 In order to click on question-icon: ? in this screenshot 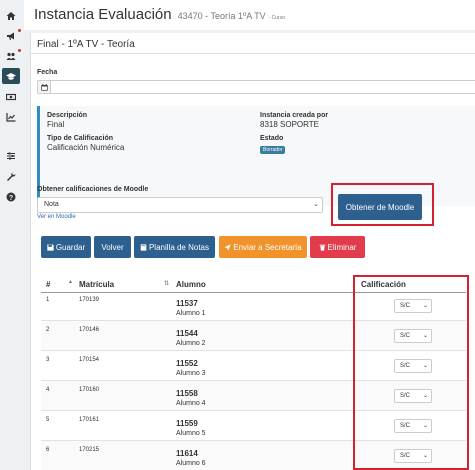, I will do `click(11, 197)`.